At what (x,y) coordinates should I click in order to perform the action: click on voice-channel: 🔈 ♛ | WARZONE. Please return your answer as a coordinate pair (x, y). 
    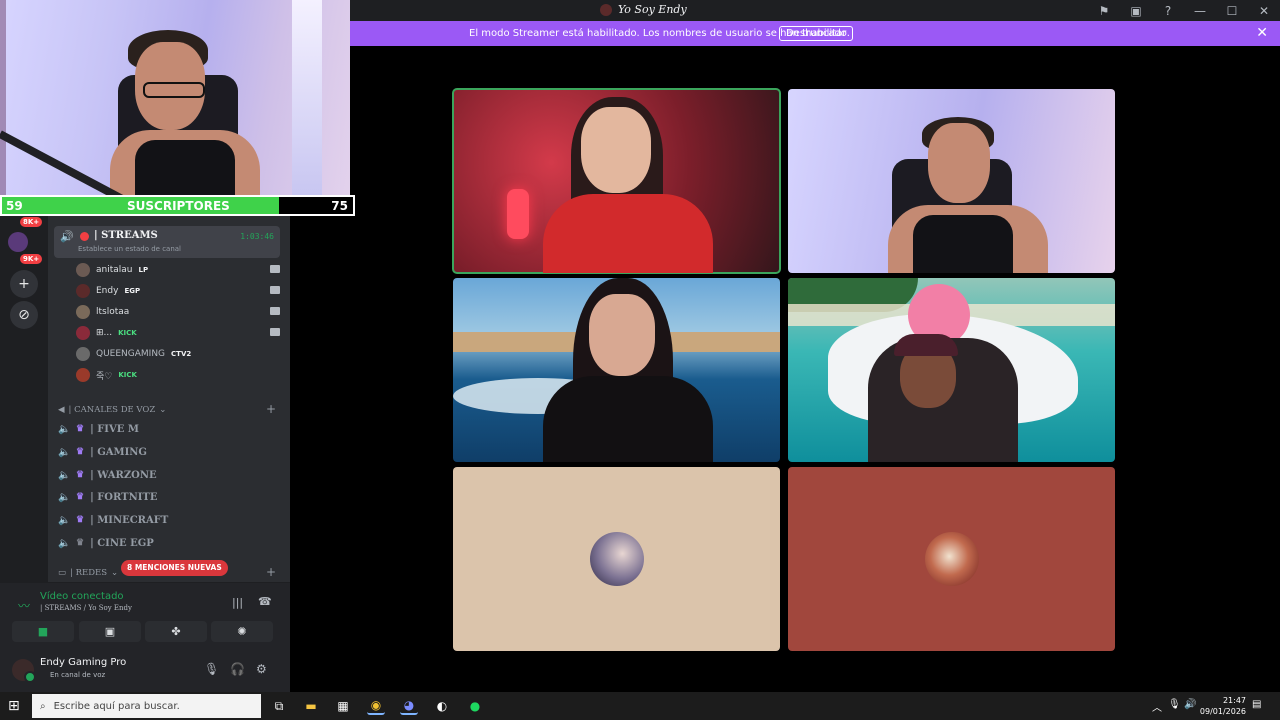
    Looking at the image, I should click on (107, 475).